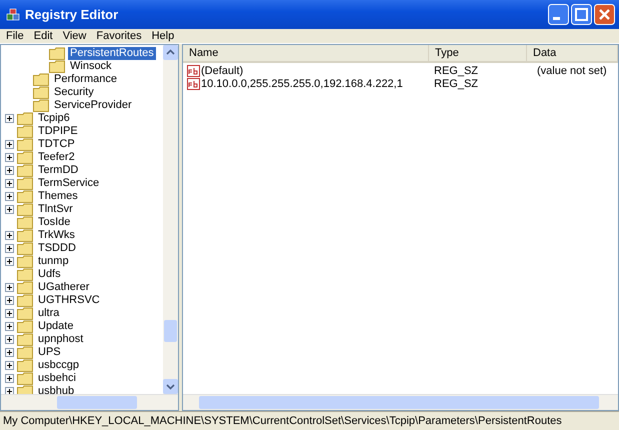 Image resolution: width=619 pixels, height=430 pixels. Describe the element at coordinates (58, 131) in the screenshot. I see `tree-item: TDPIPE` at that location.